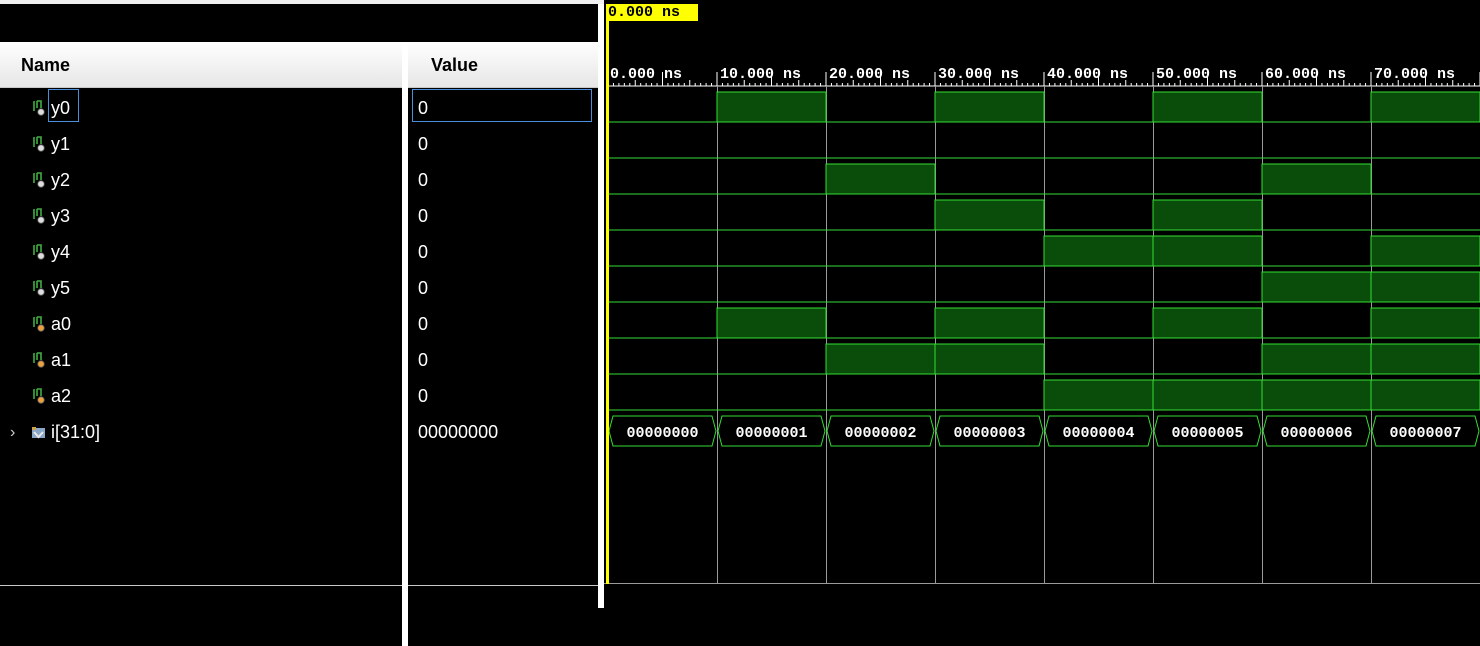  I want to click on value-column-header: Value, so click(503, 65).